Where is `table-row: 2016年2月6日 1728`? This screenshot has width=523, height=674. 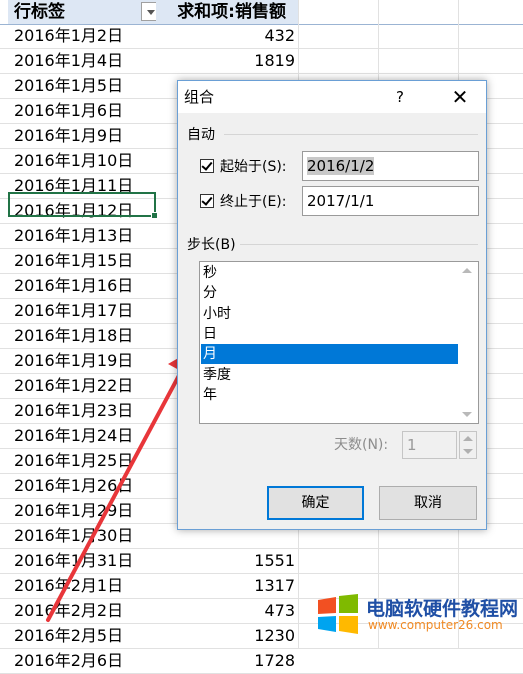 table-row: 2016年2月6日 1728 is located at coordinates (261, 661).